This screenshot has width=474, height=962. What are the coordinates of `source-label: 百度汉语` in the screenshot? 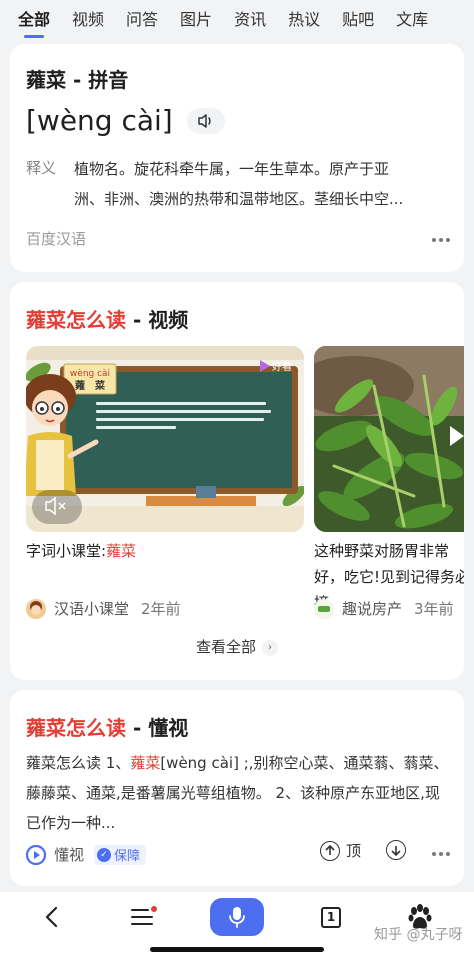 It's located at (56, 238).